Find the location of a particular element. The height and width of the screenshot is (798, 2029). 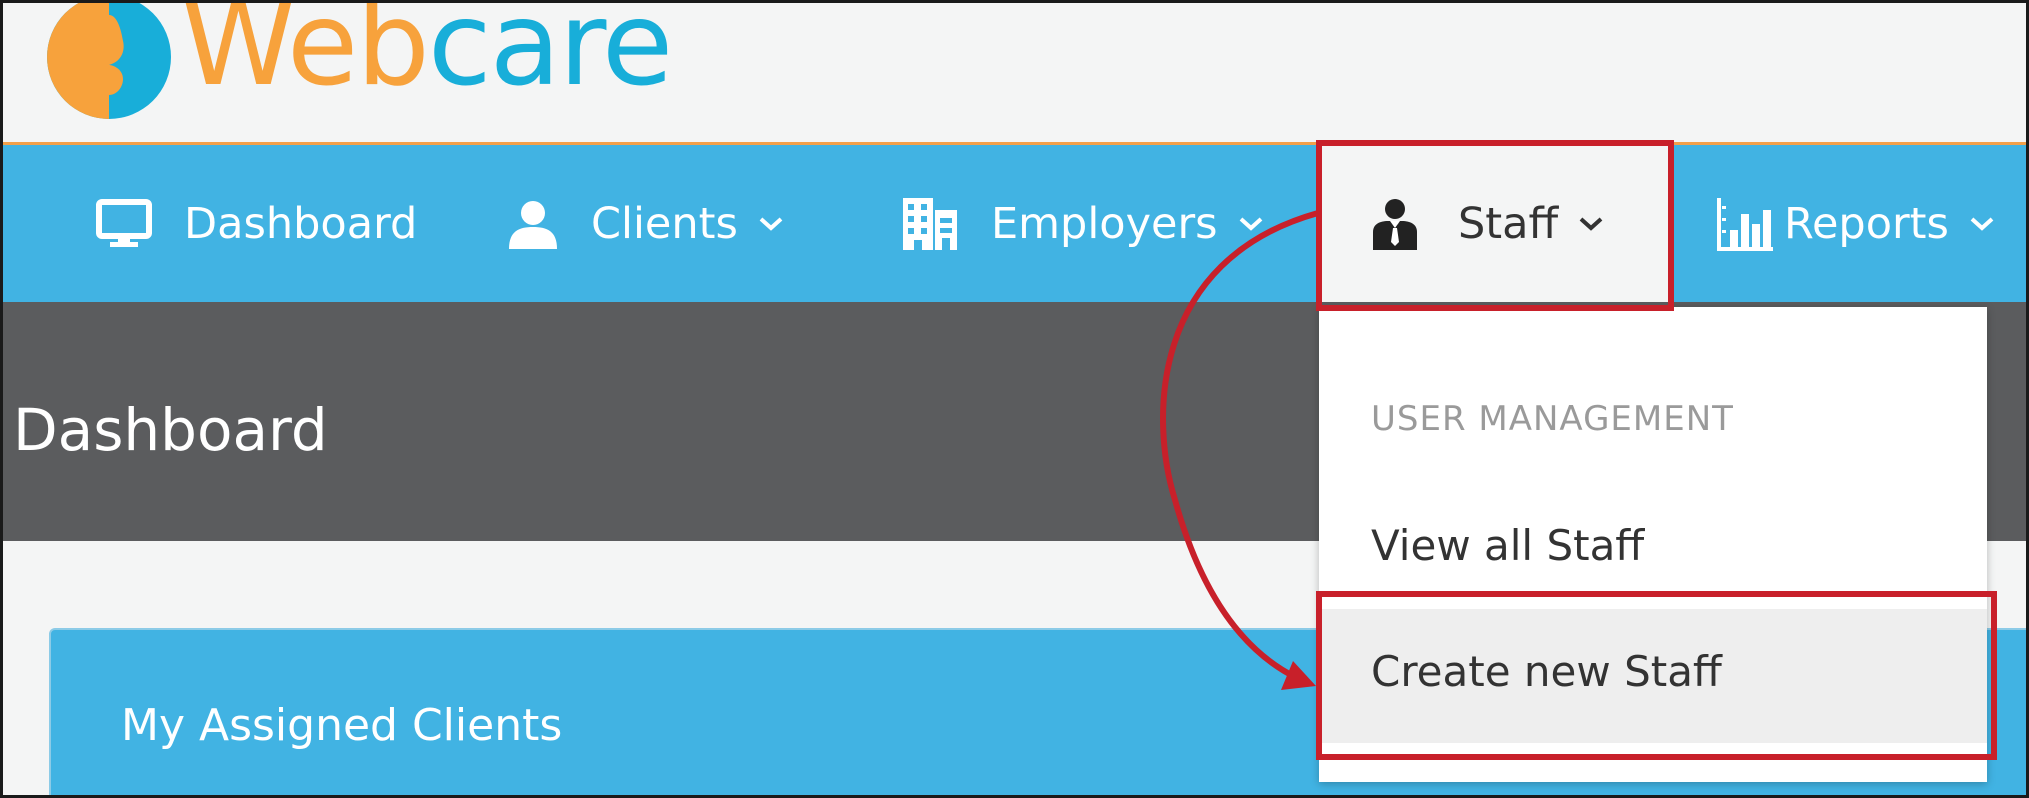

nav-item-dashboard: Dashboard is located at coordinates (256, 223).